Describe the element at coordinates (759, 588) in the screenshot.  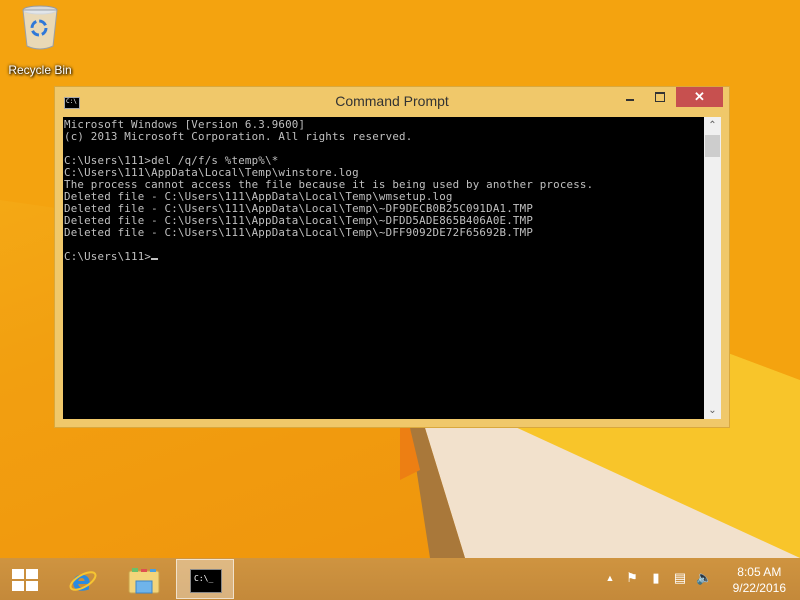
I see `clock-date: 9/22/2016` at that location.